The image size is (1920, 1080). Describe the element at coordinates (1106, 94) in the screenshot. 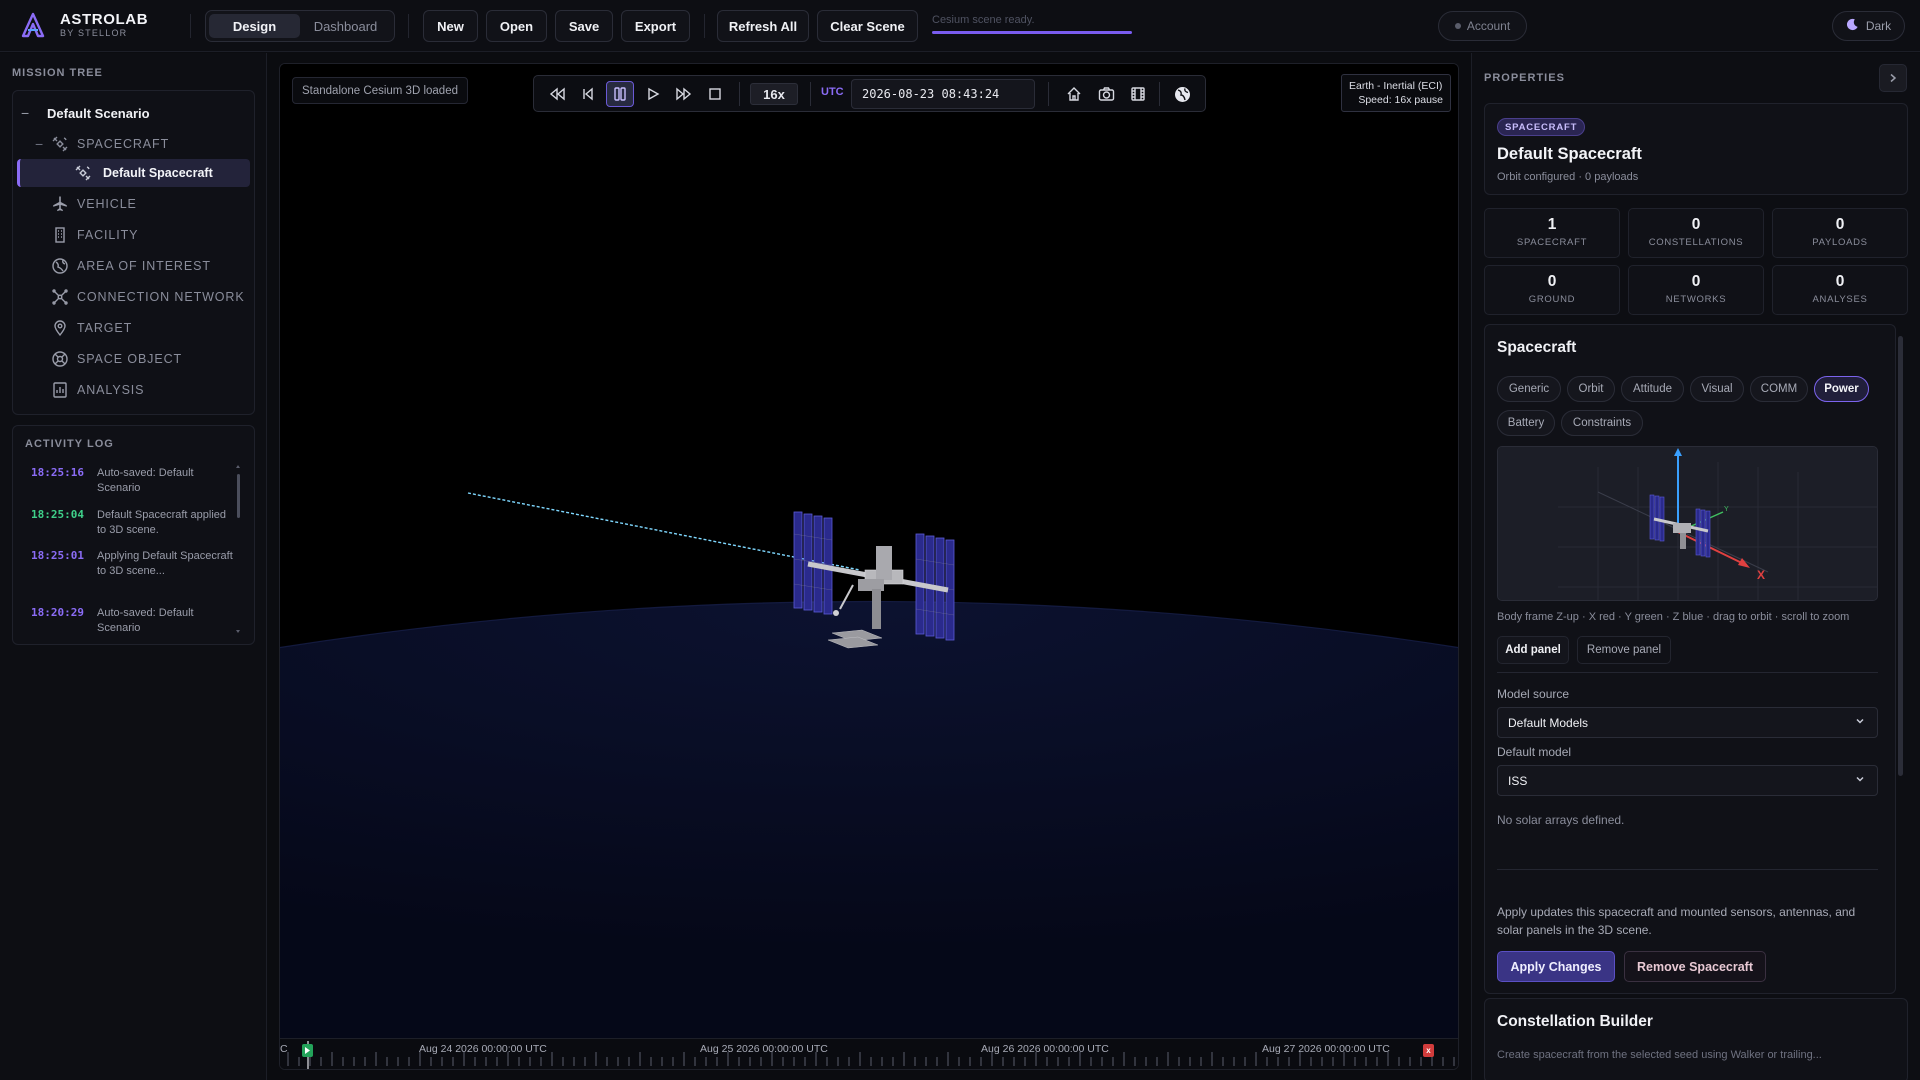

I see `screenshot-button` at that location.